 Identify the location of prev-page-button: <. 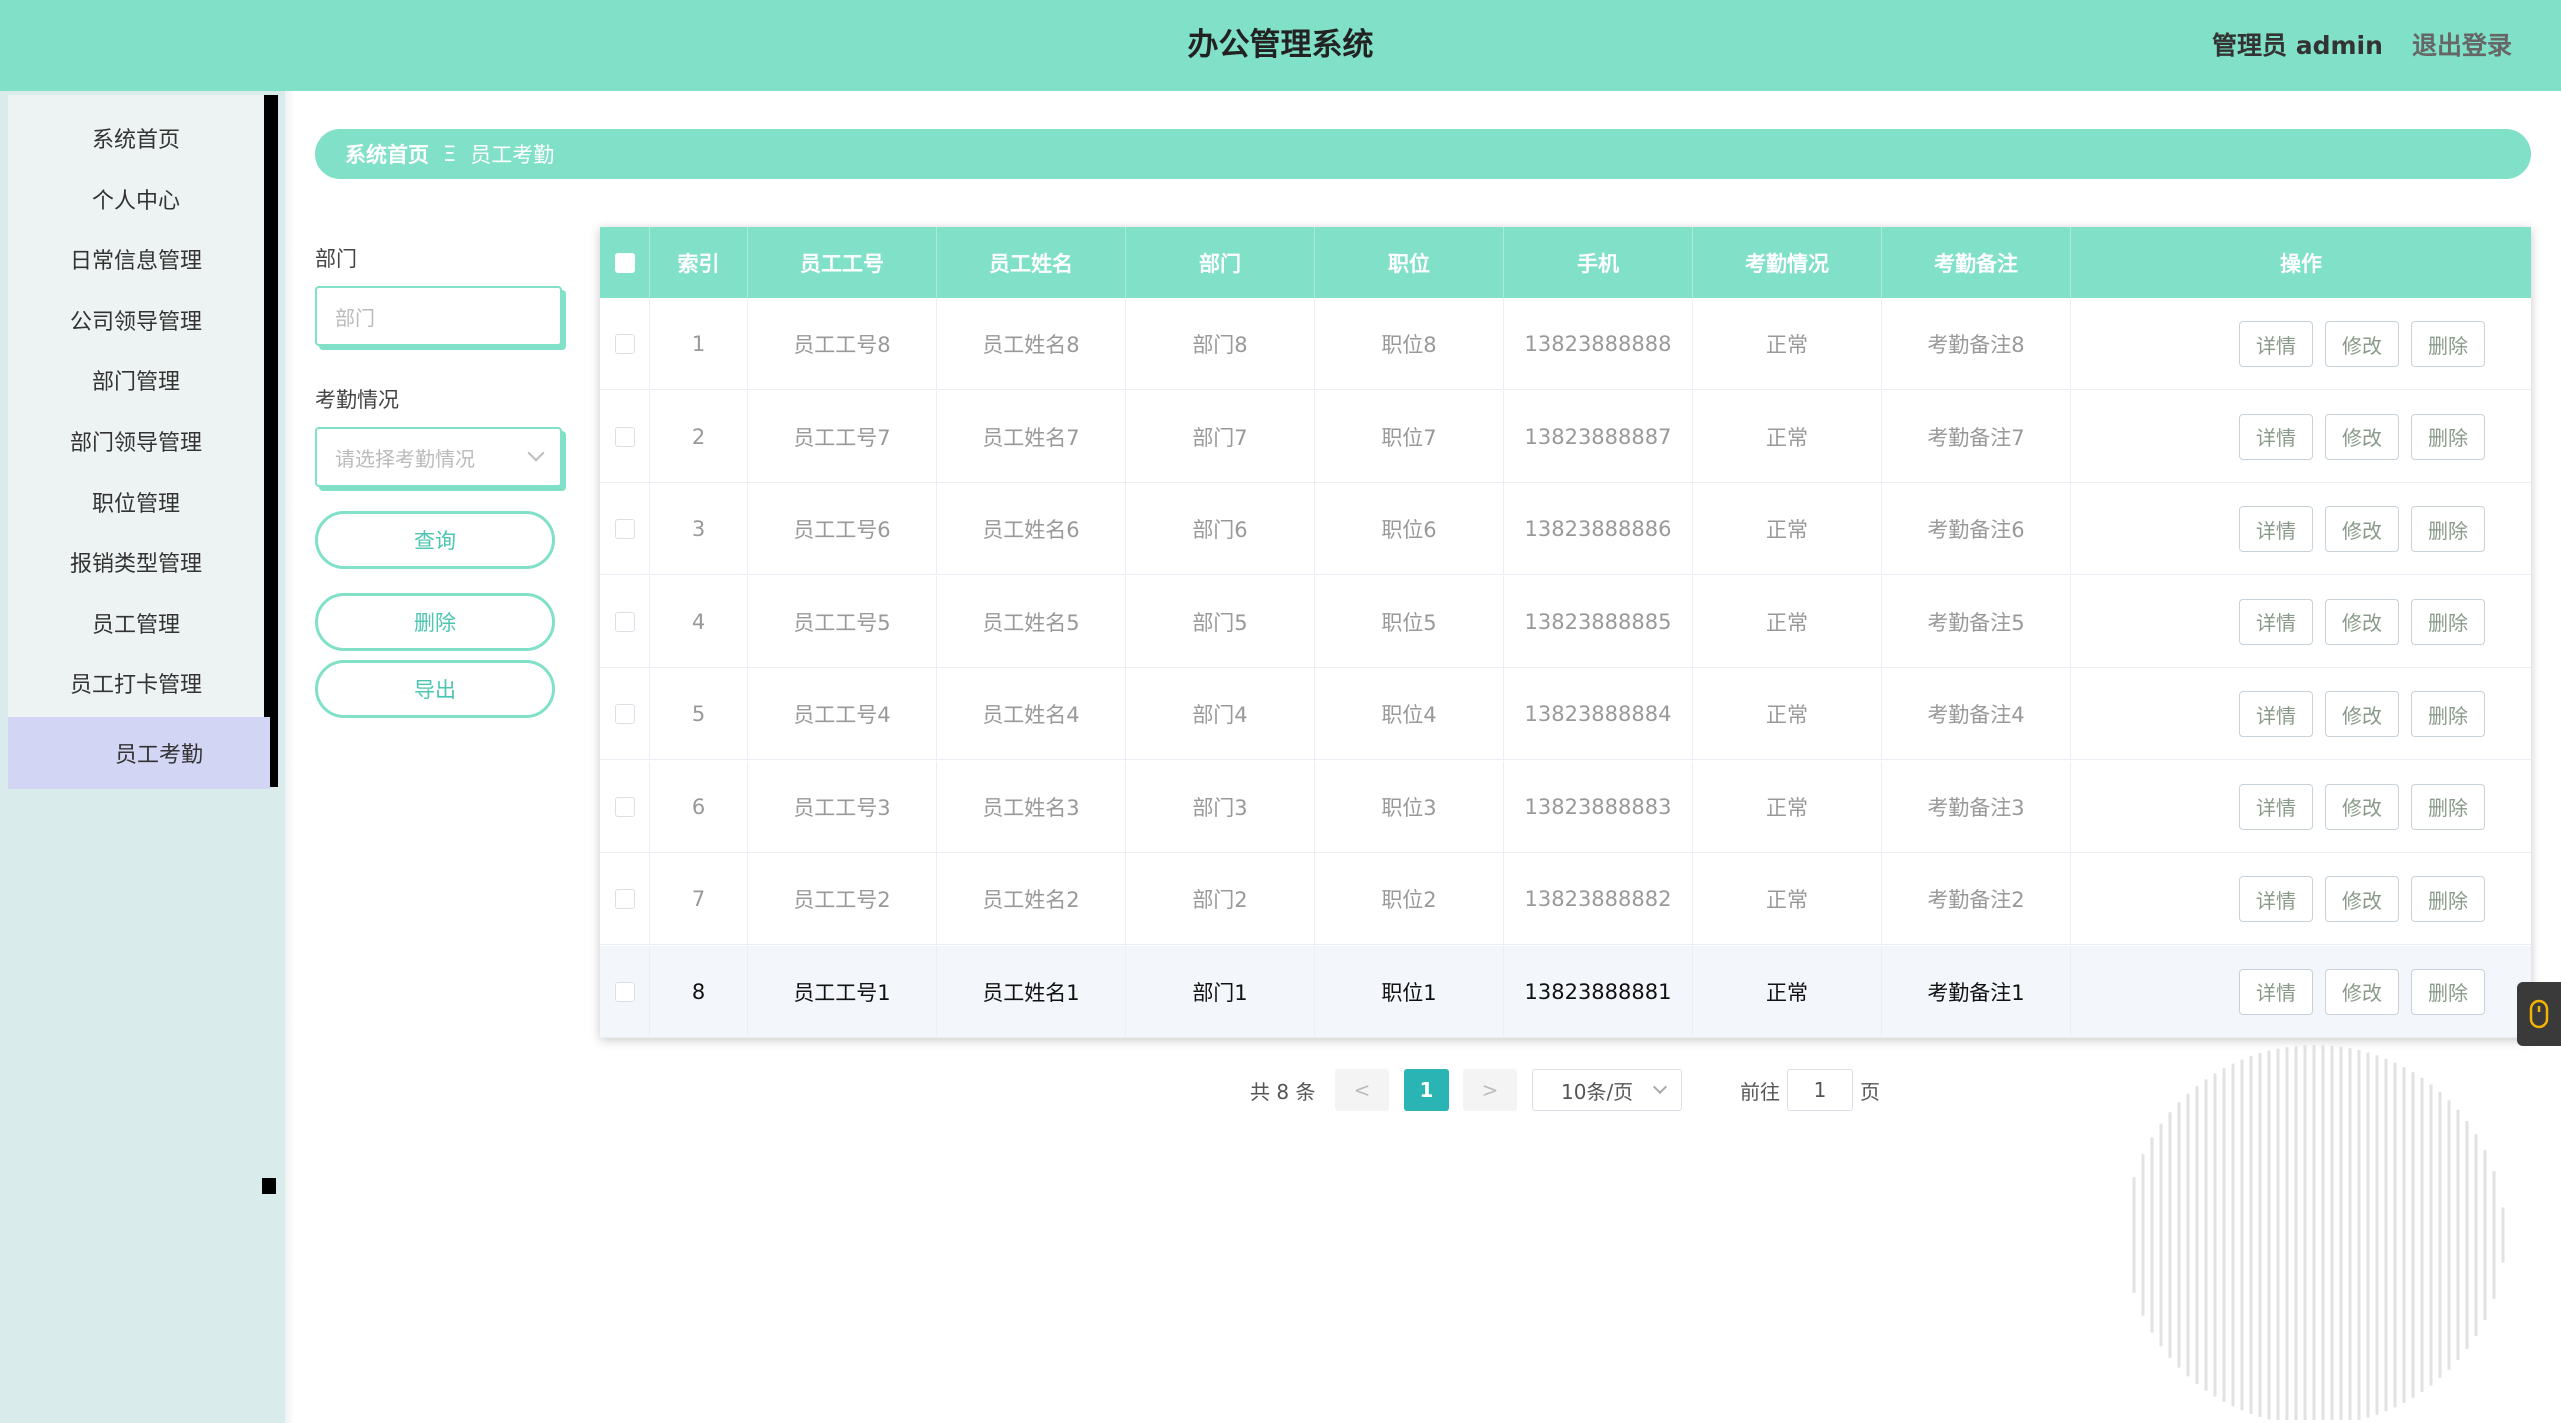
(1362, 1090).